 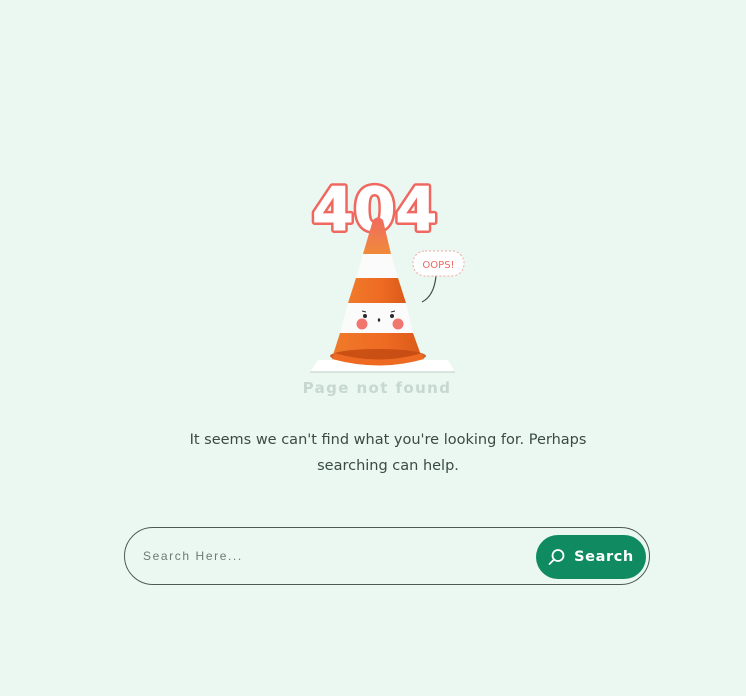 What do you see at coordinates (333, 556) in the screenshot?
I see `search-input` at bounding box center [333, 556].